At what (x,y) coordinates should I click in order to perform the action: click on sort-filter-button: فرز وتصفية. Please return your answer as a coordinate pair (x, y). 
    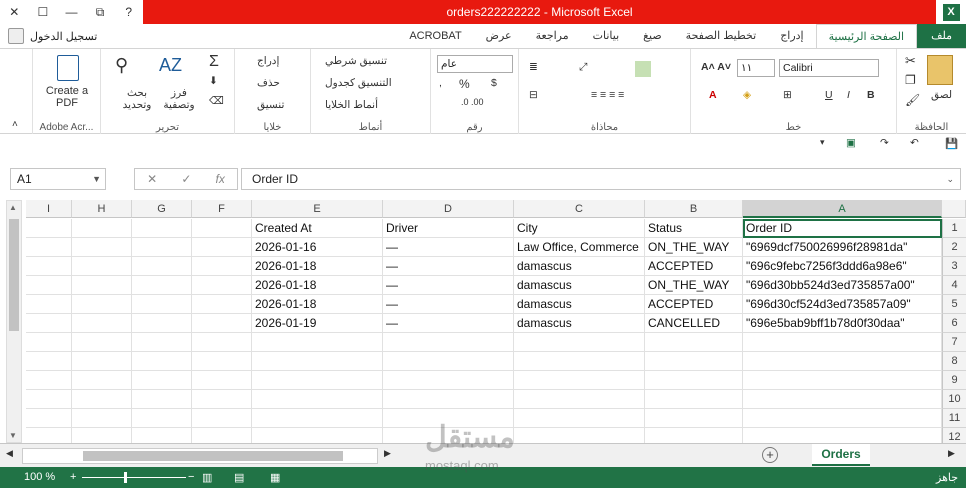
    Looking at the image, I should click on (179, 99).